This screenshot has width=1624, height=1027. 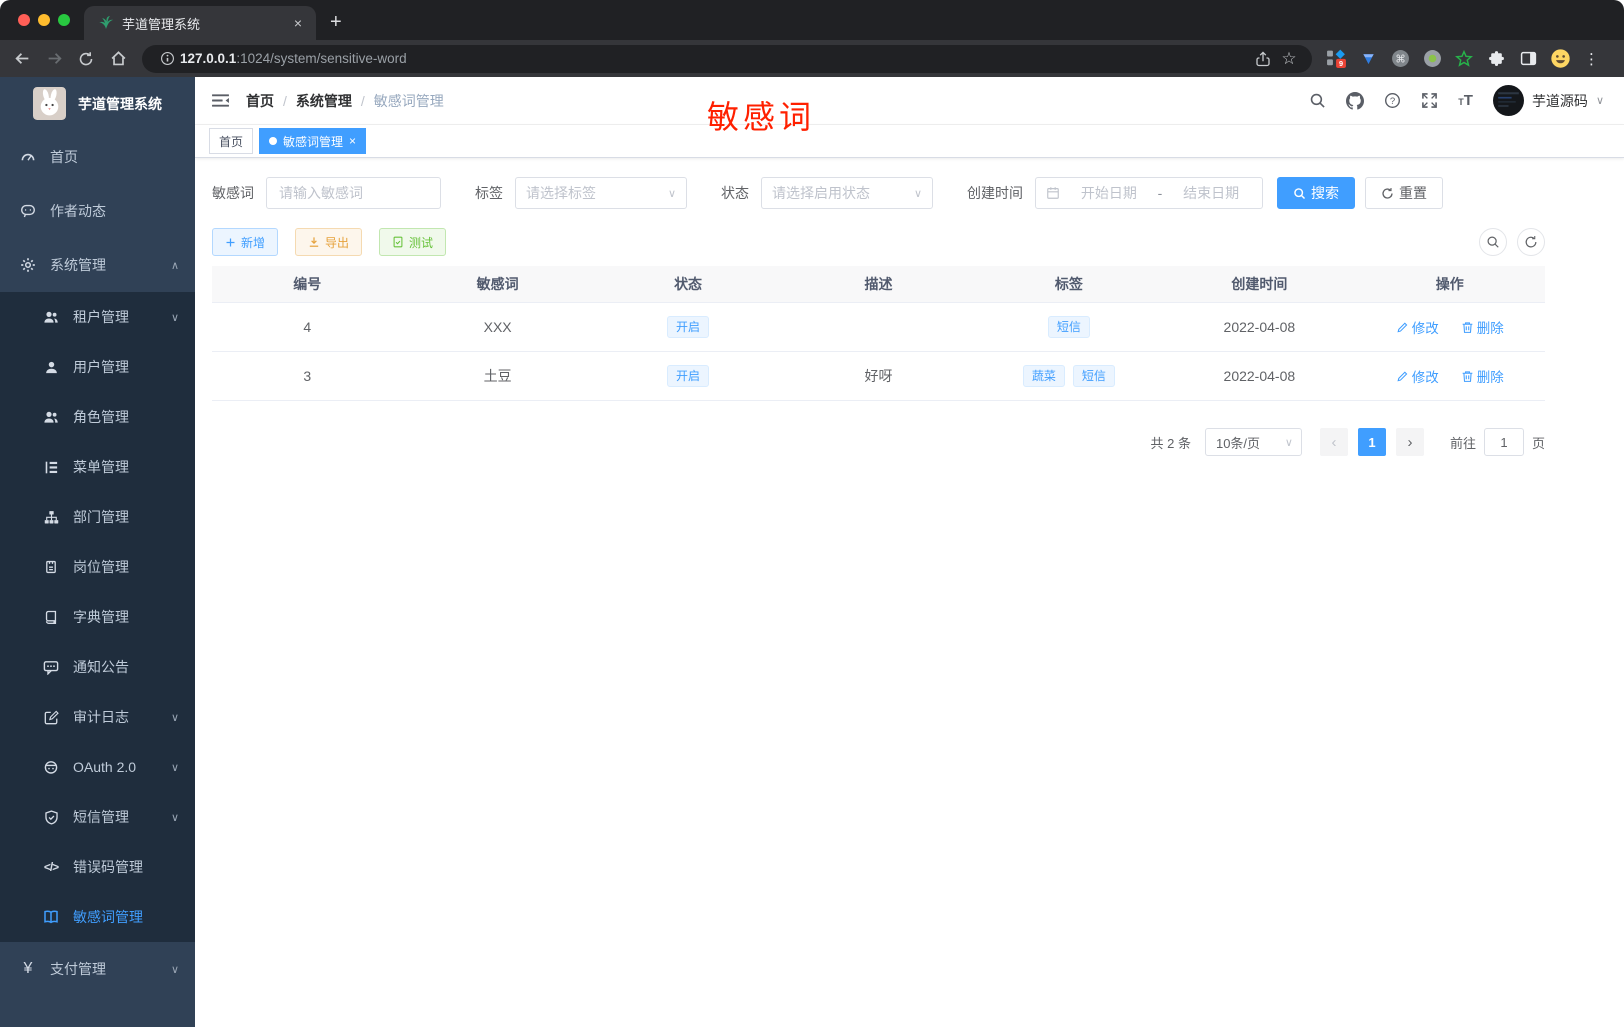 I want to click on sidebar-item-oauth: OAuth 2.0 ∨, so click(x=97, y=767).